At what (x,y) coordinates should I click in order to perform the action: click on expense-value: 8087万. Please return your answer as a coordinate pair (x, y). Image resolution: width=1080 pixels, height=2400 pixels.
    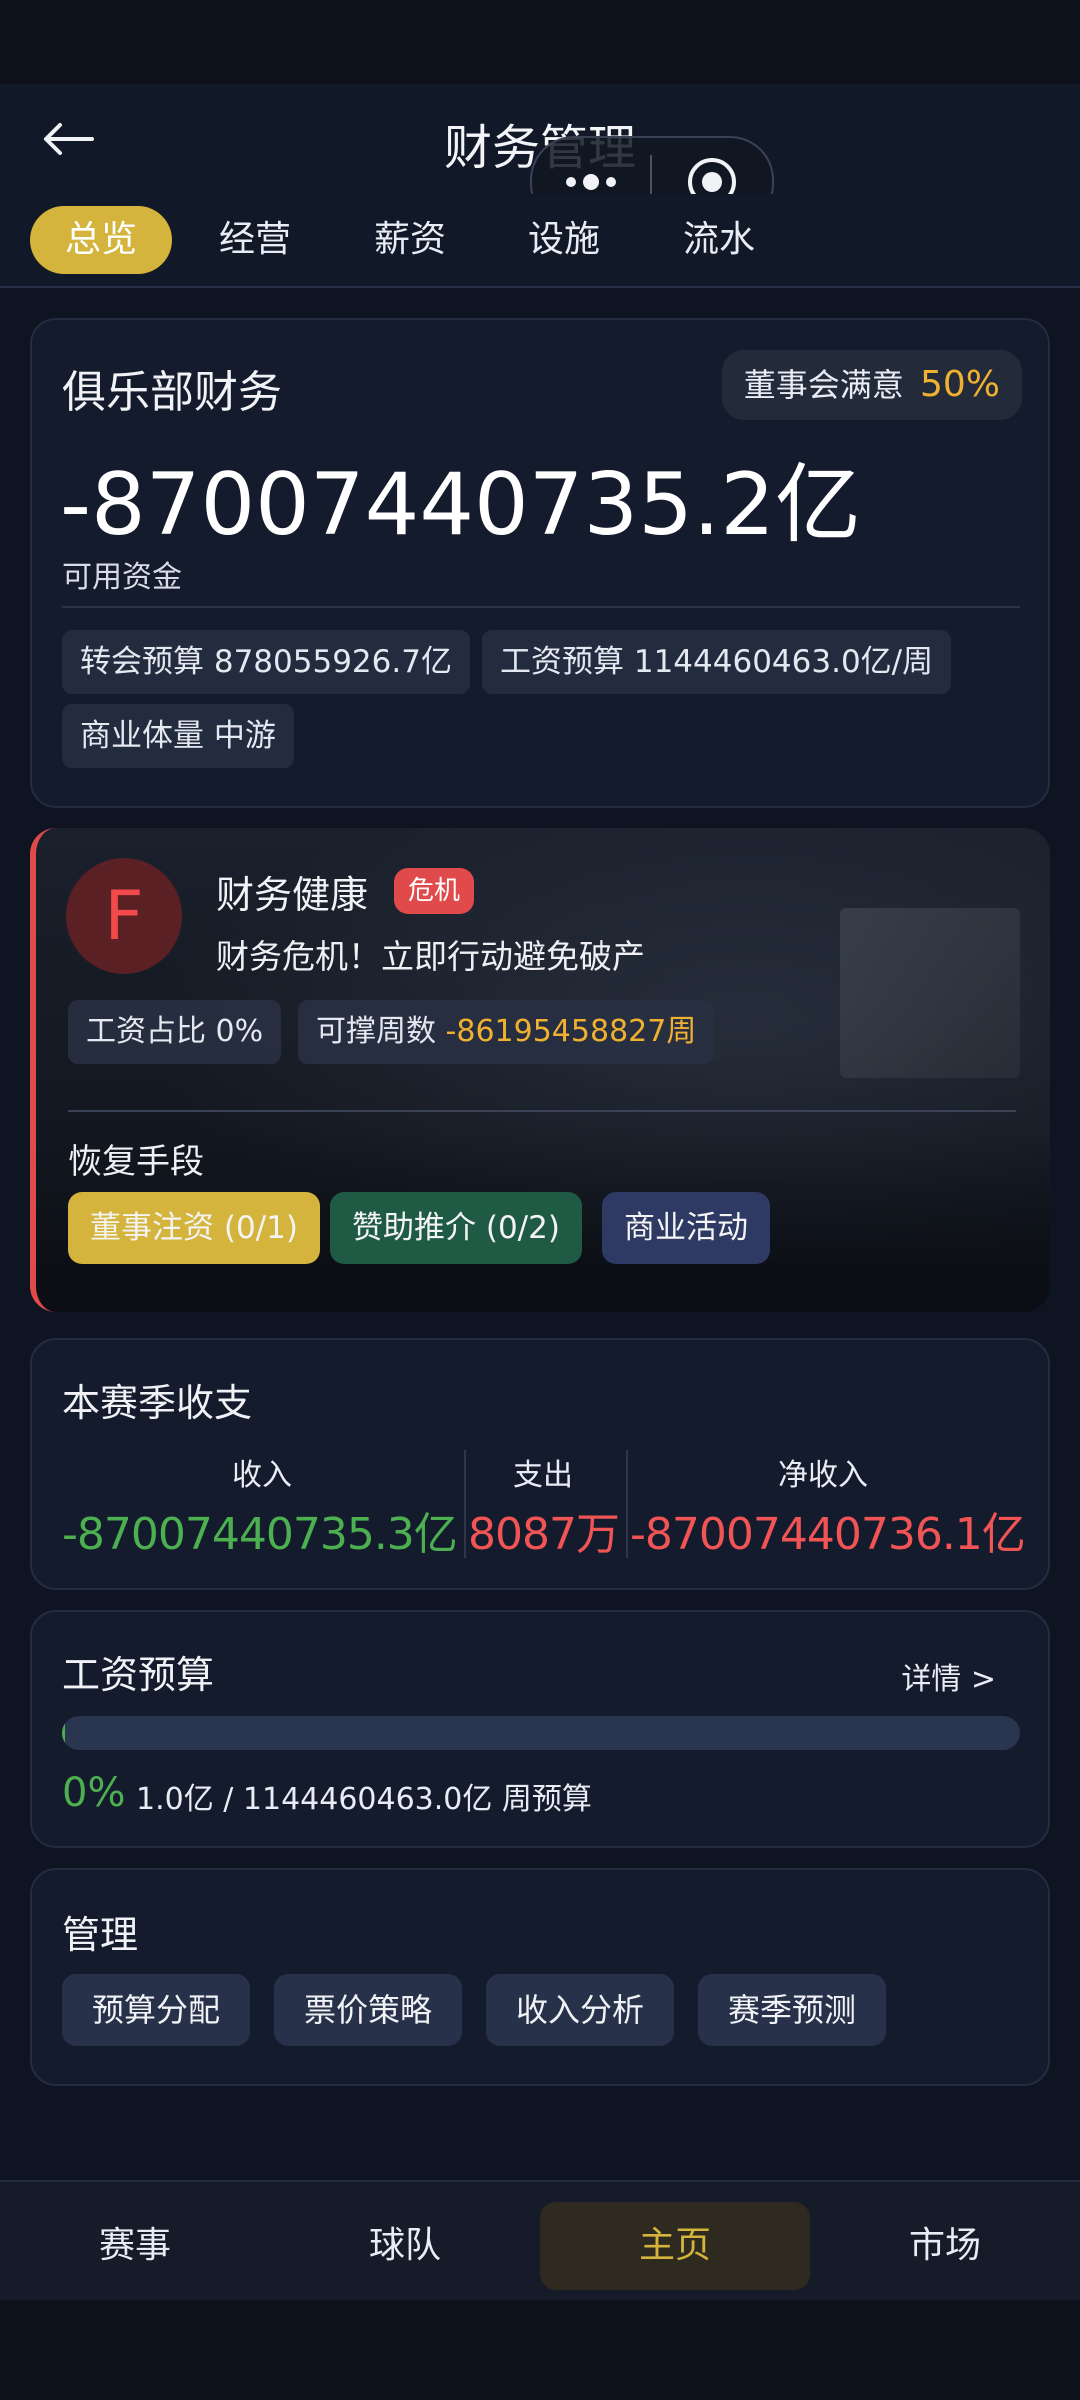
    Looking at the image, I should click on (544, 1534).